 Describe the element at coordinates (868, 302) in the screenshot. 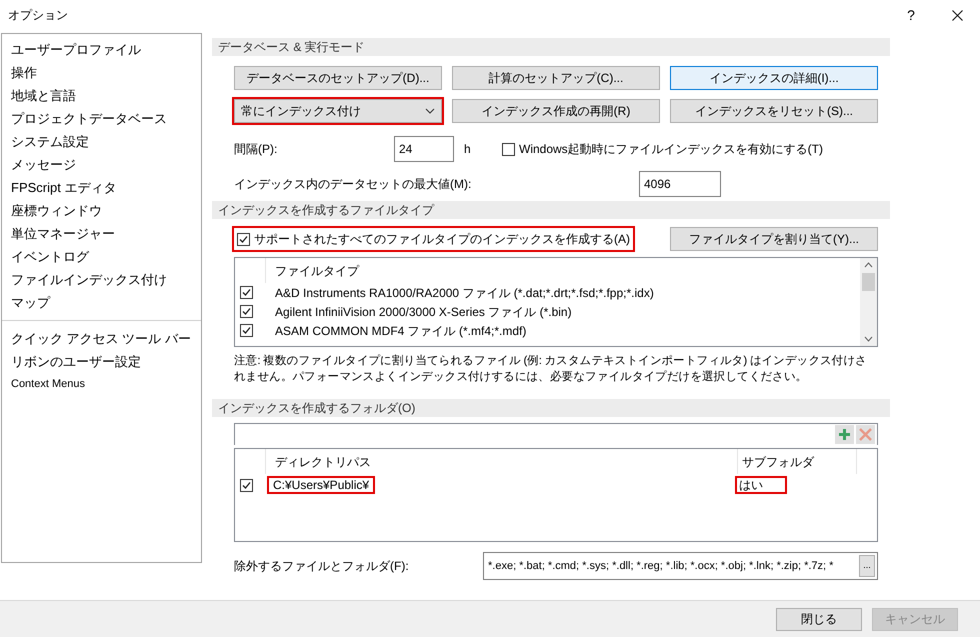

I see `scrollbar` at that location.